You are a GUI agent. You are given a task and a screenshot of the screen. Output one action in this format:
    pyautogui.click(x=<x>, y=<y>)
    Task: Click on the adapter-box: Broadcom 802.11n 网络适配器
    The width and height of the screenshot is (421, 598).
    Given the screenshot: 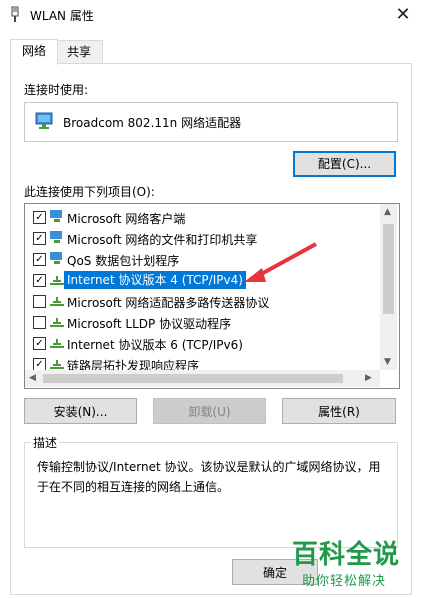 What is the action you would take?
    pyautogui.click(x=211, y=122)
    